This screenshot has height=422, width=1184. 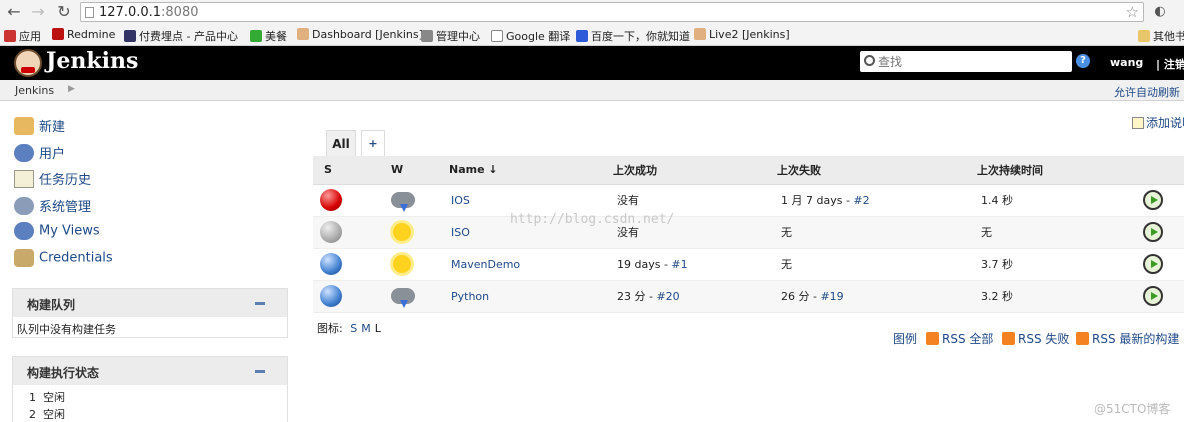 What do you see at coordinates (530, 170) in the screenshot?
I see `column-name: Name ↓` at bounding box center [530, 170].